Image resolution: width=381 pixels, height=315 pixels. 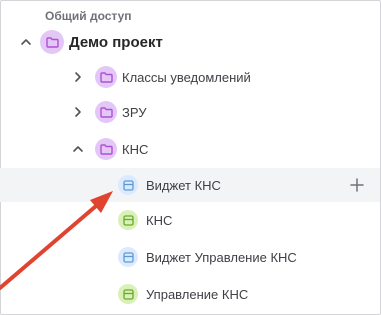 I want to click on tree-item-label: Классы уведомлений, so click(x=186, y=77).